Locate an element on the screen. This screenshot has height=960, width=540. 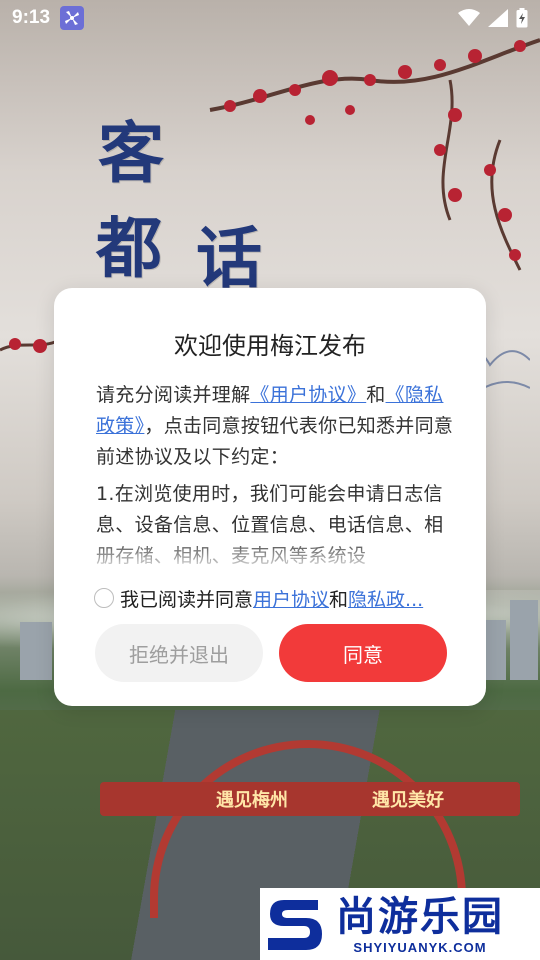
city-gate-banner is located at coordinates (310, 799).